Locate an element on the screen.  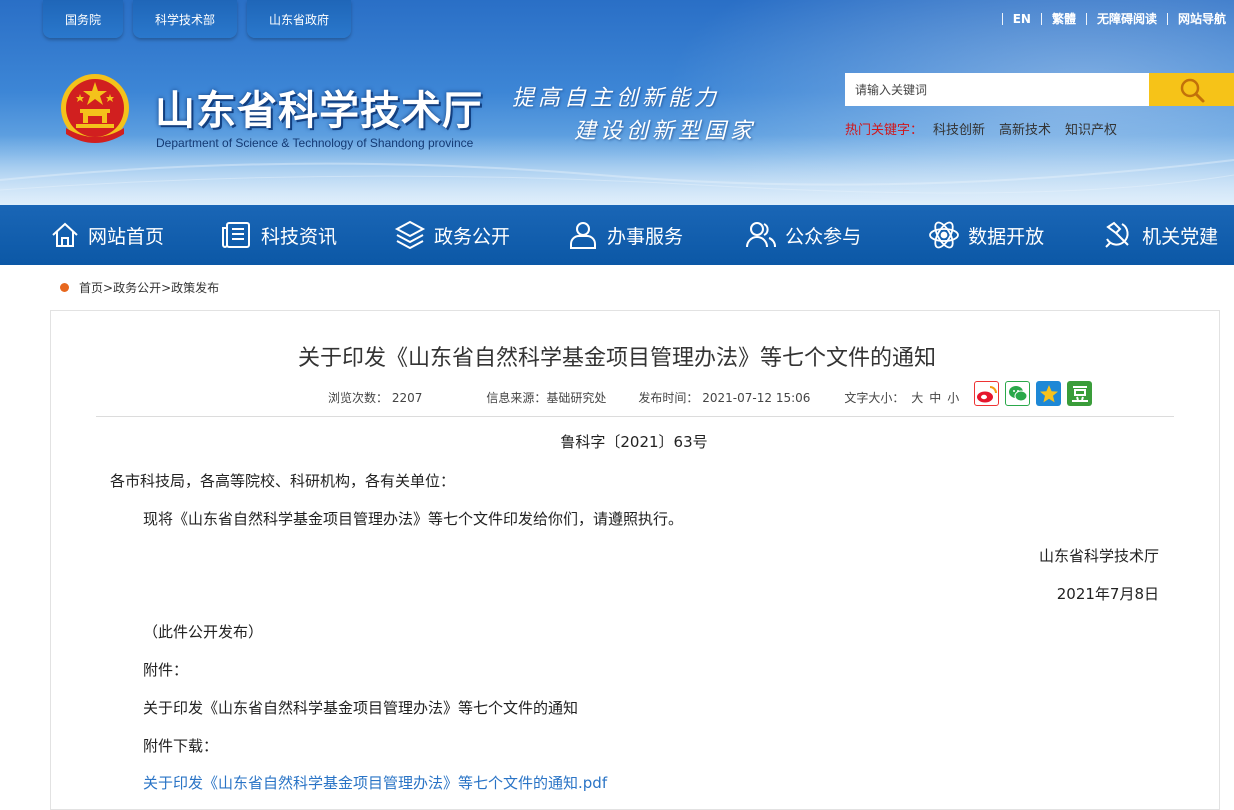
attachment-label: 附件： is located at coordinates (166, 670).